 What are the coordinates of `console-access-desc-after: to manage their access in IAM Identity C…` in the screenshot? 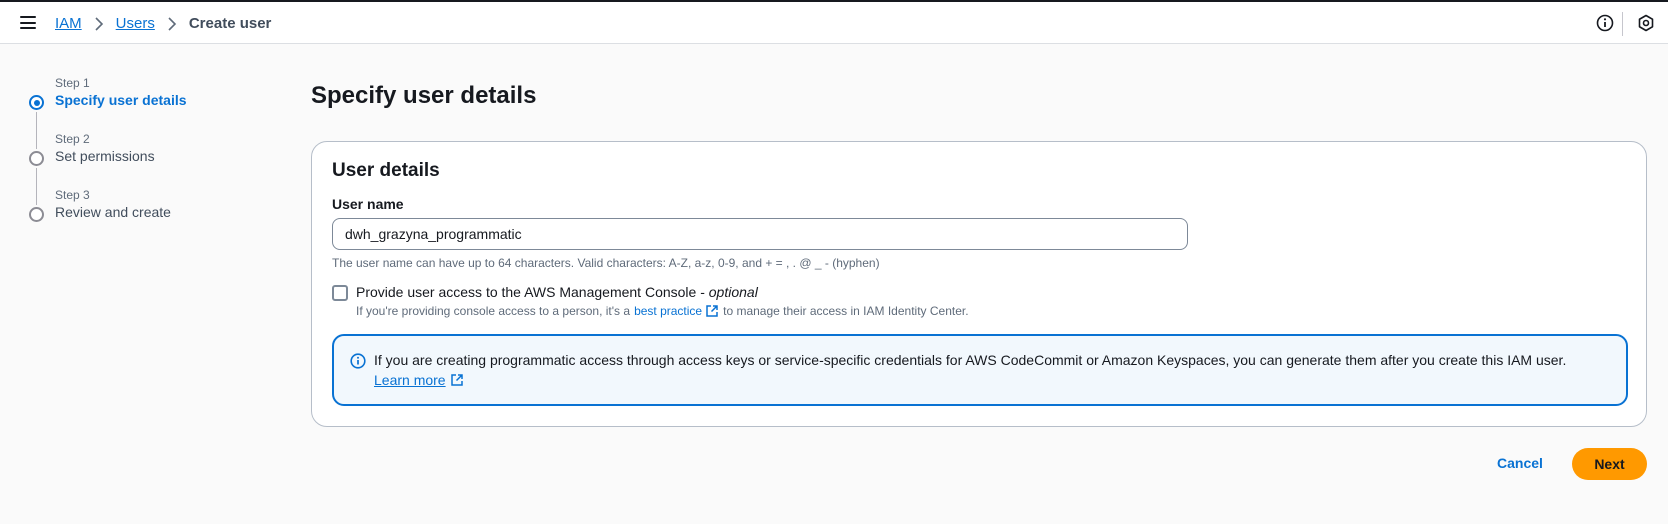 It's located at (846, 311).